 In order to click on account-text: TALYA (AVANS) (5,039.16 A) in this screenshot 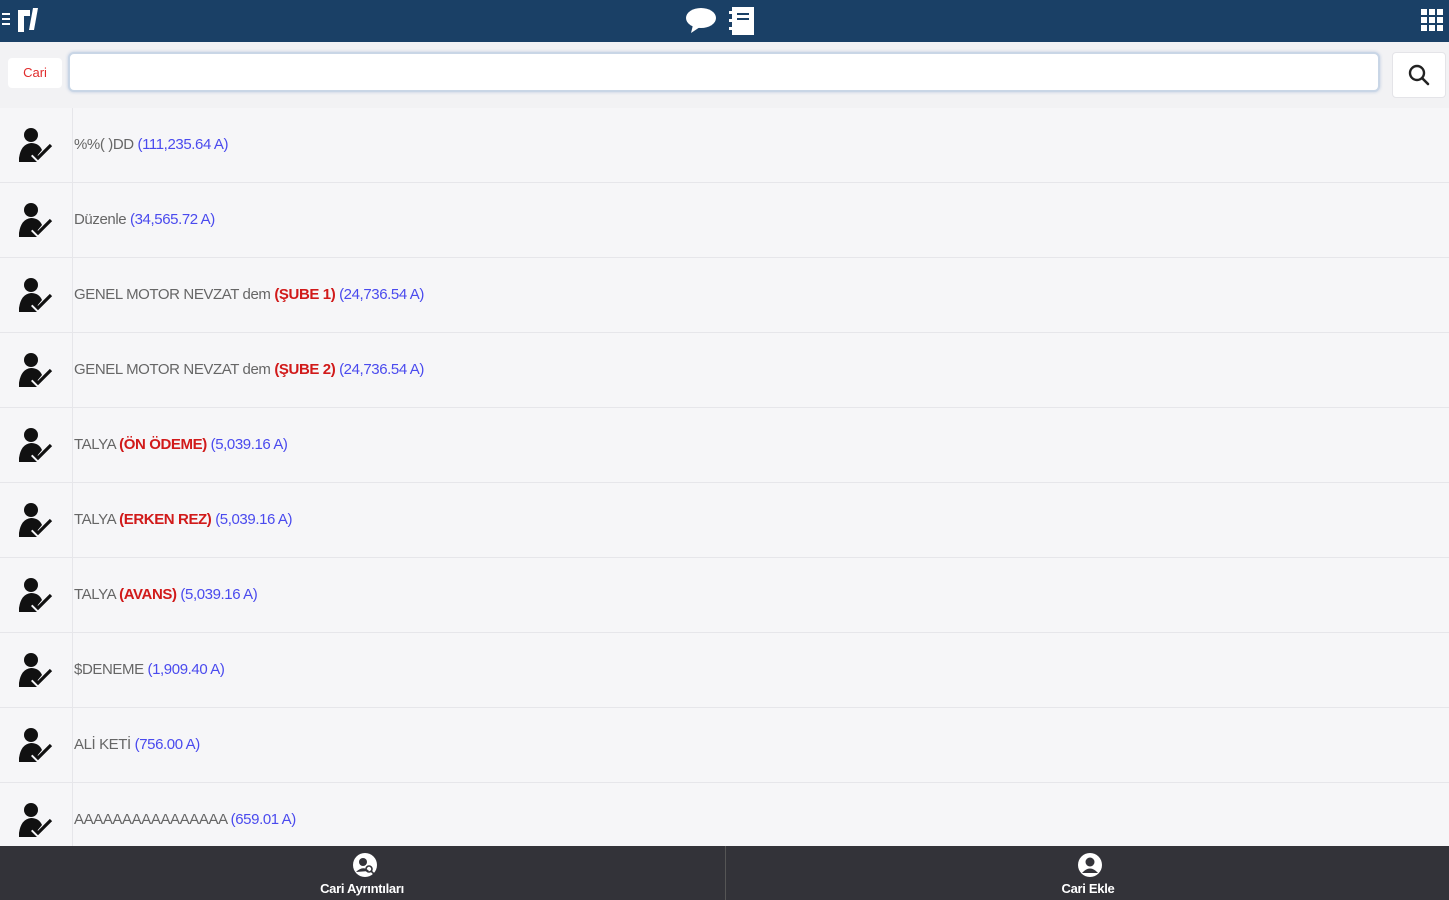, I will do `click(166, 595)`.